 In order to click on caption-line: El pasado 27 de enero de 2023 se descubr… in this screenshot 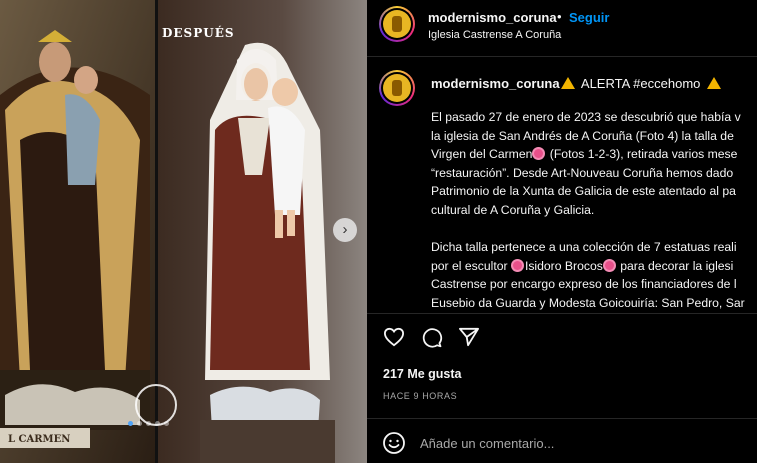, I will do `click(594, 117)`.